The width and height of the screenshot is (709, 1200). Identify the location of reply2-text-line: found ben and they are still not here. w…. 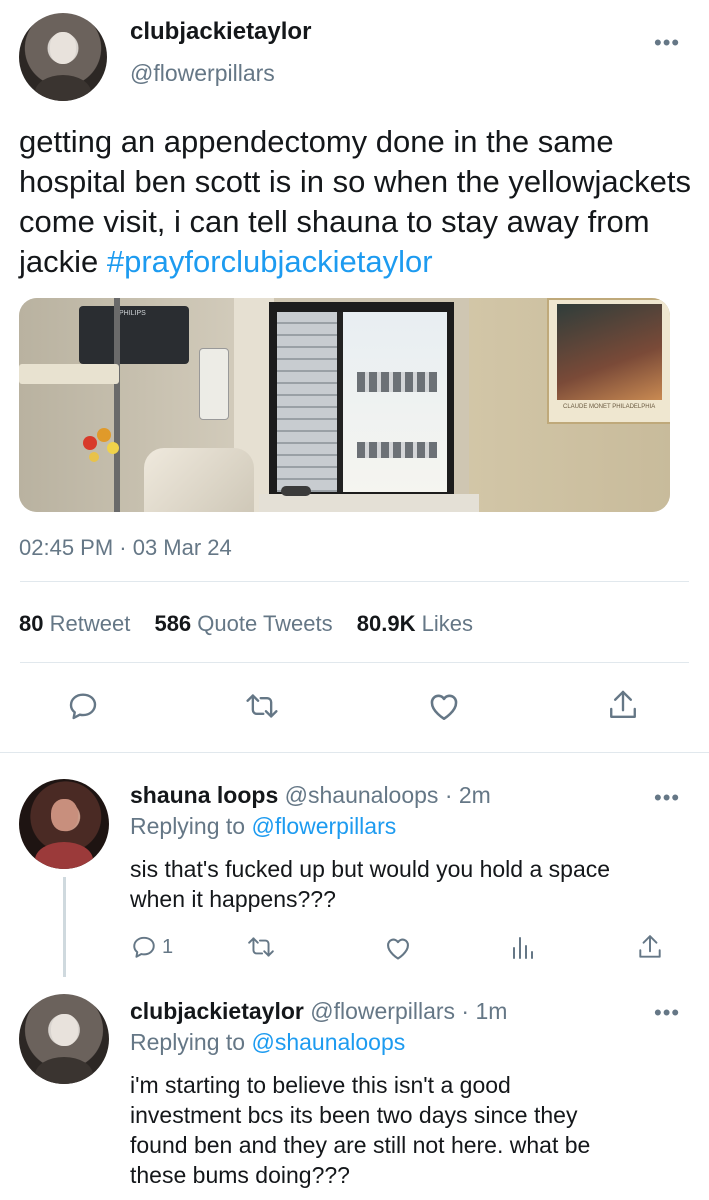
(360, 1145).